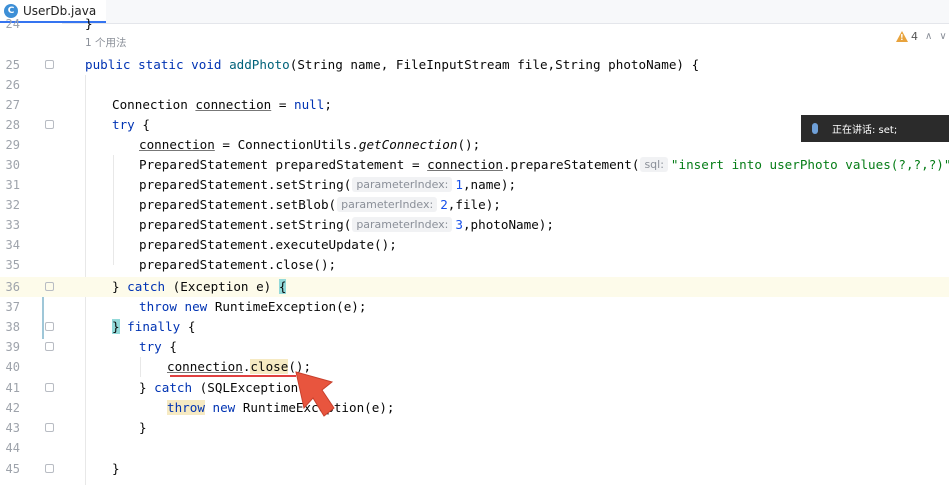 The image size is (949, 485). I want to click on number-literal: 1, so click(459, 184).